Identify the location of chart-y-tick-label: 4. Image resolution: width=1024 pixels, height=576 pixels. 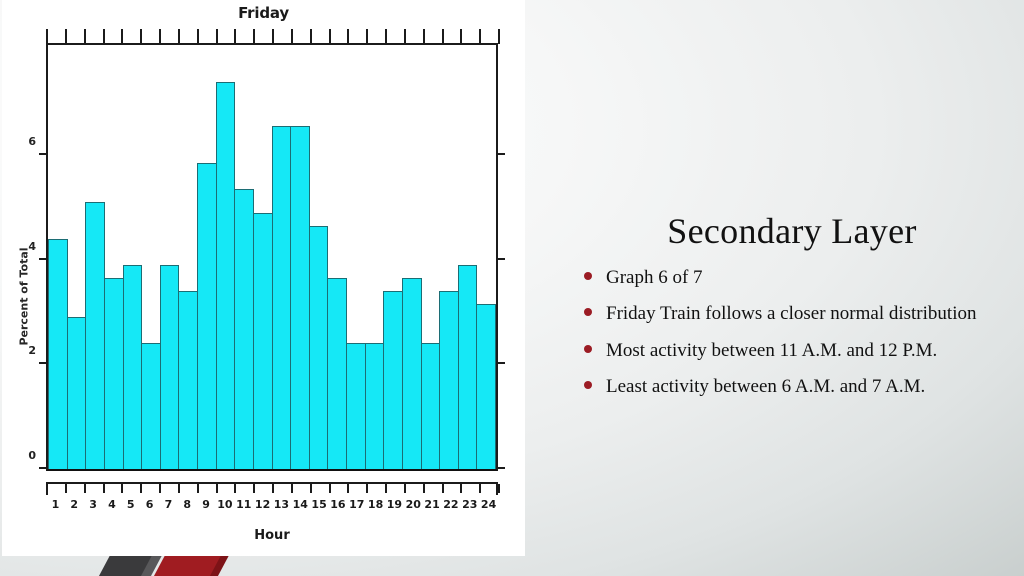
(32, 246).